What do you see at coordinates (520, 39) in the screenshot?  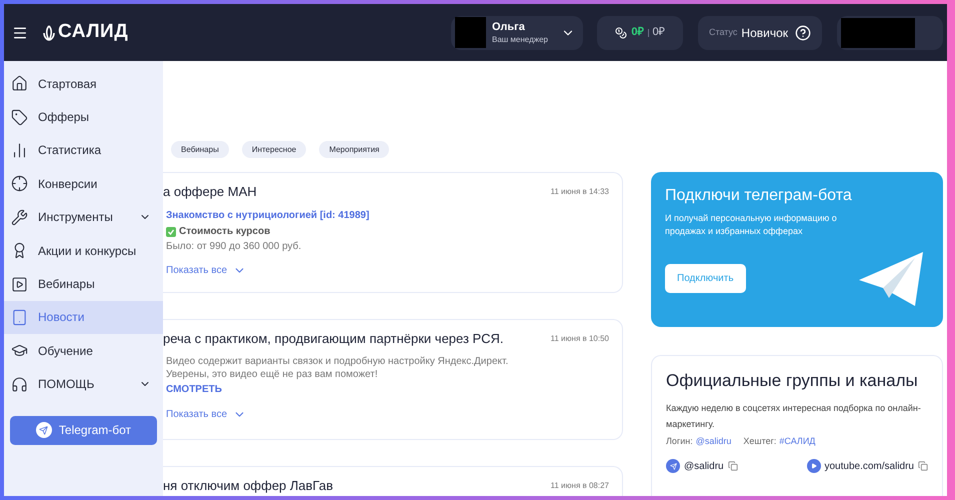 I see `manager-role: Ваш менеджер` at bounding box center [520, 39].